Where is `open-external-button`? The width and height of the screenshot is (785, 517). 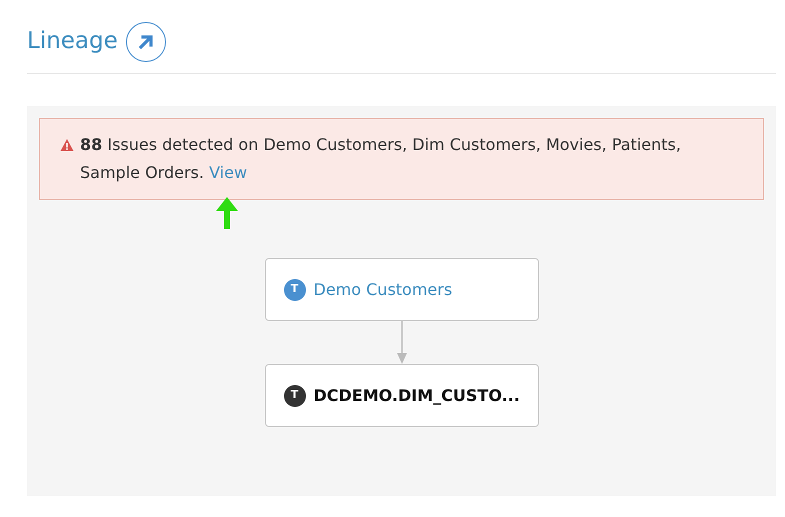
open-external-button is located at coordinates (146, 42).